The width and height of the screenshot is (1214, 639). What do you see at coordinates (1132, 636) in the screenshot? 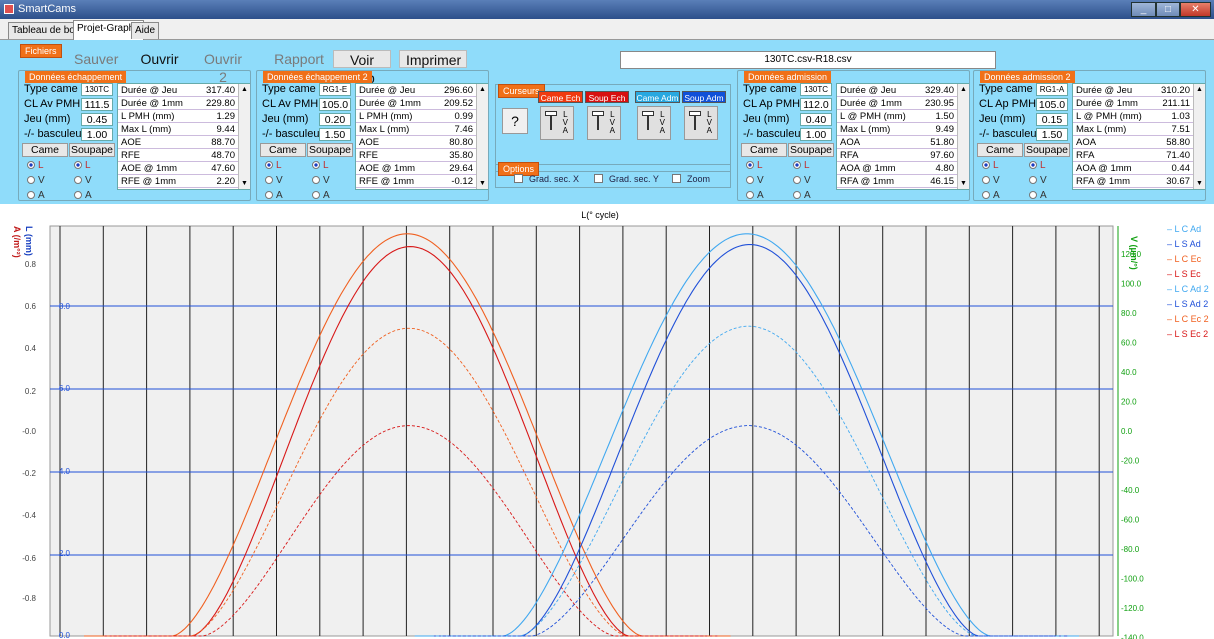
I see `v-tick-label: -140.0` at bounding box center [1132, 636].